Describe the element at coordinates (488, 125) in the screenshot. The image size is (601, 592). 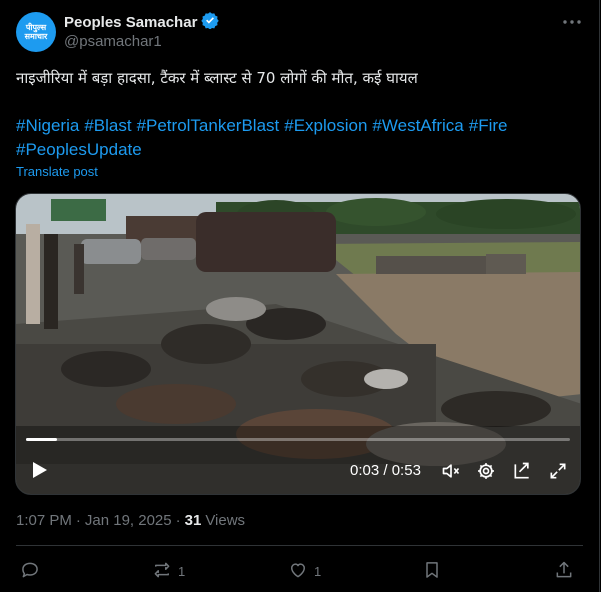
I see `hashtag-link: #Fire` at that location.